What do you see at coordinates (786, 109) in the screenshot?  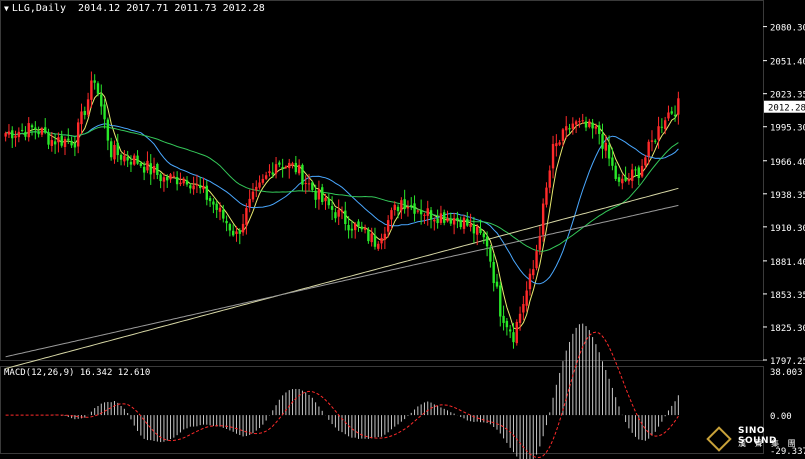 I see `current-price-label: 2012.28` at bounding box center [786, 109].